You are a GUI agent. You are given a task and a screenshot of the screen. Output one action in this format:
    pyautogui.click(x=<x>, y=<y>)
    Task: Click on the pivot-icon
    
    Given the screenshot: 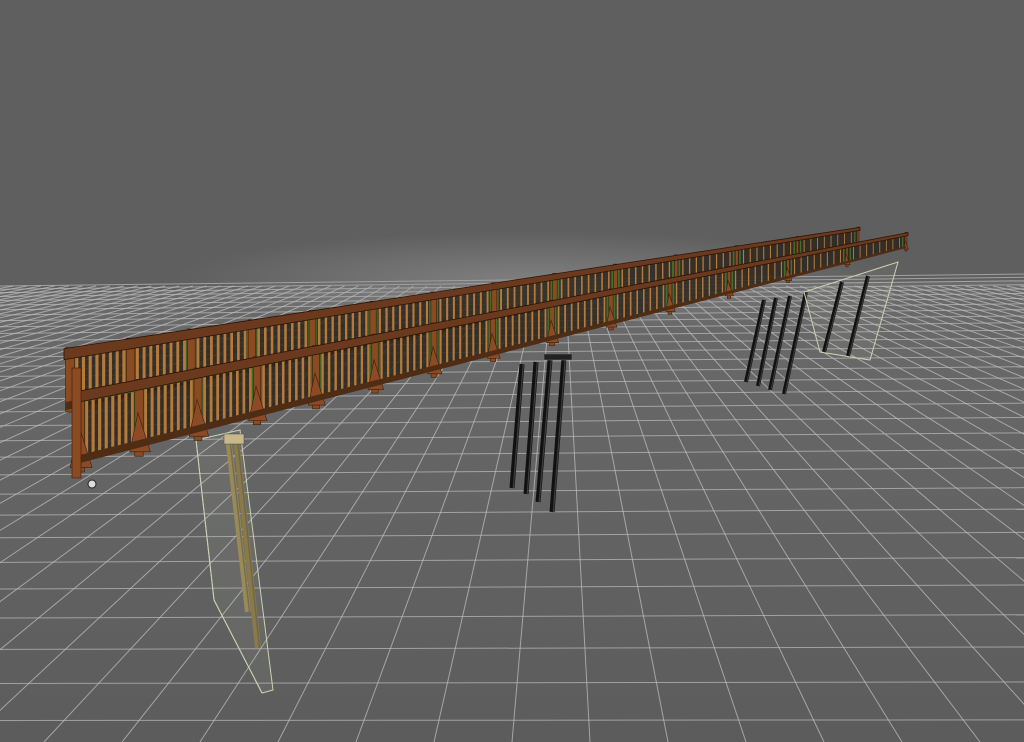 What is the action you would take?
    pyautogui.click(x=92, y=484)
    